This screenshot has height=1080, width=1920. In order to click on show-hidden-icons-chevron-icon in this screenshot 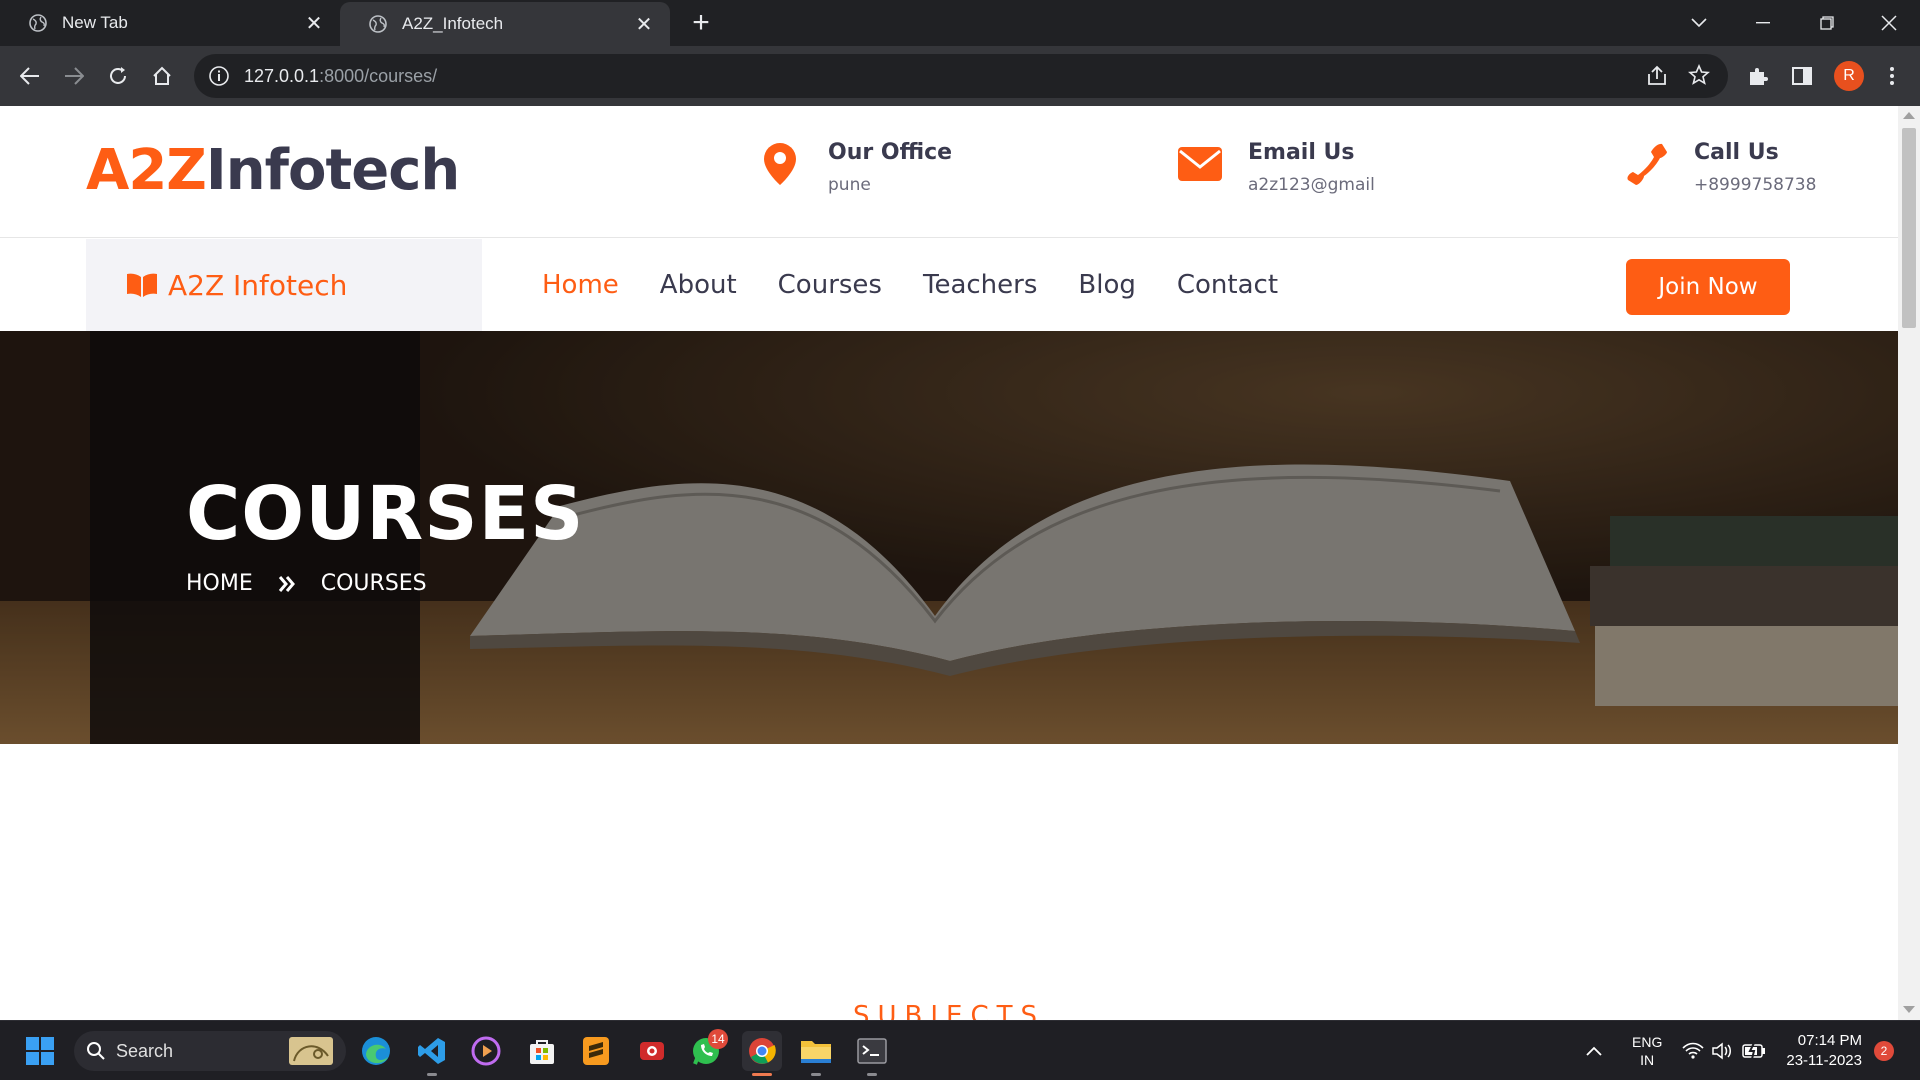, I will do `click(1594, 1050)`.